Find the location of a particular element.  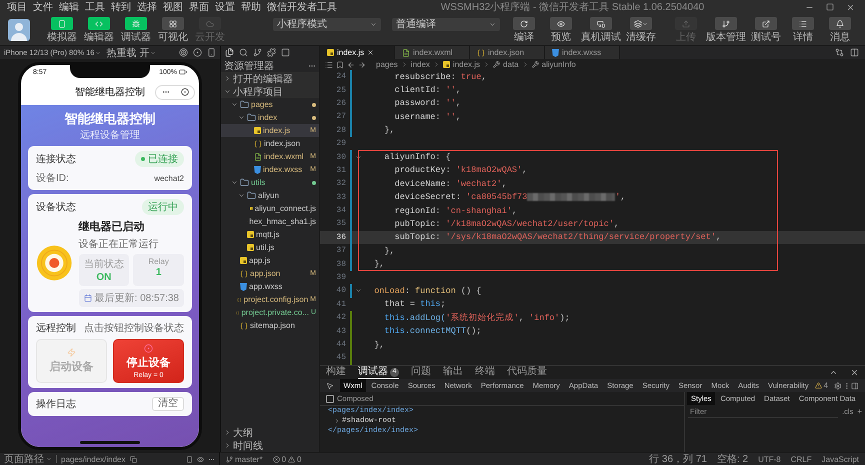

compare-icon is located at coordinates (839, 52).